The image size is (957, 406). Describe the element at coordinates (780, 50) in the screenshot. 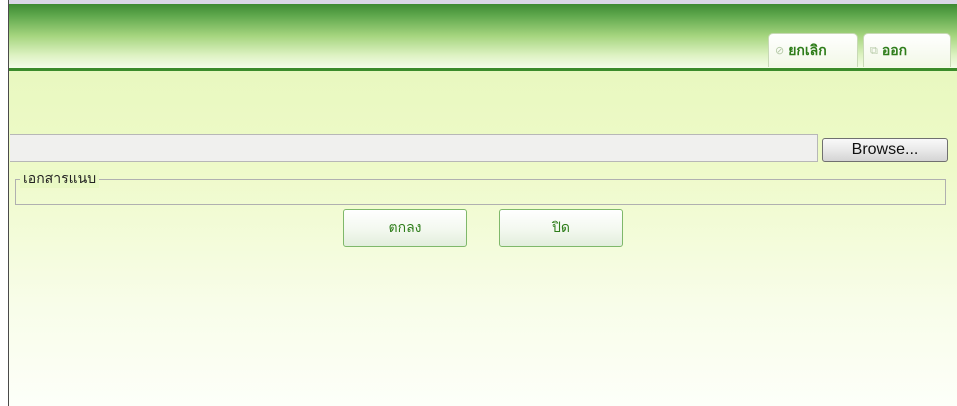

I see `cancel-icon: ⊘` at that location.